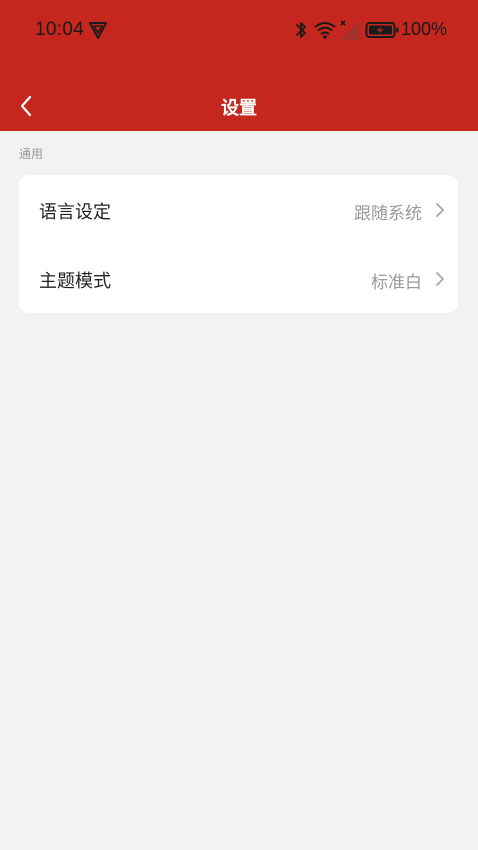 The image size is (478, 850). I want to click on signal-icon, so click(349, 30).